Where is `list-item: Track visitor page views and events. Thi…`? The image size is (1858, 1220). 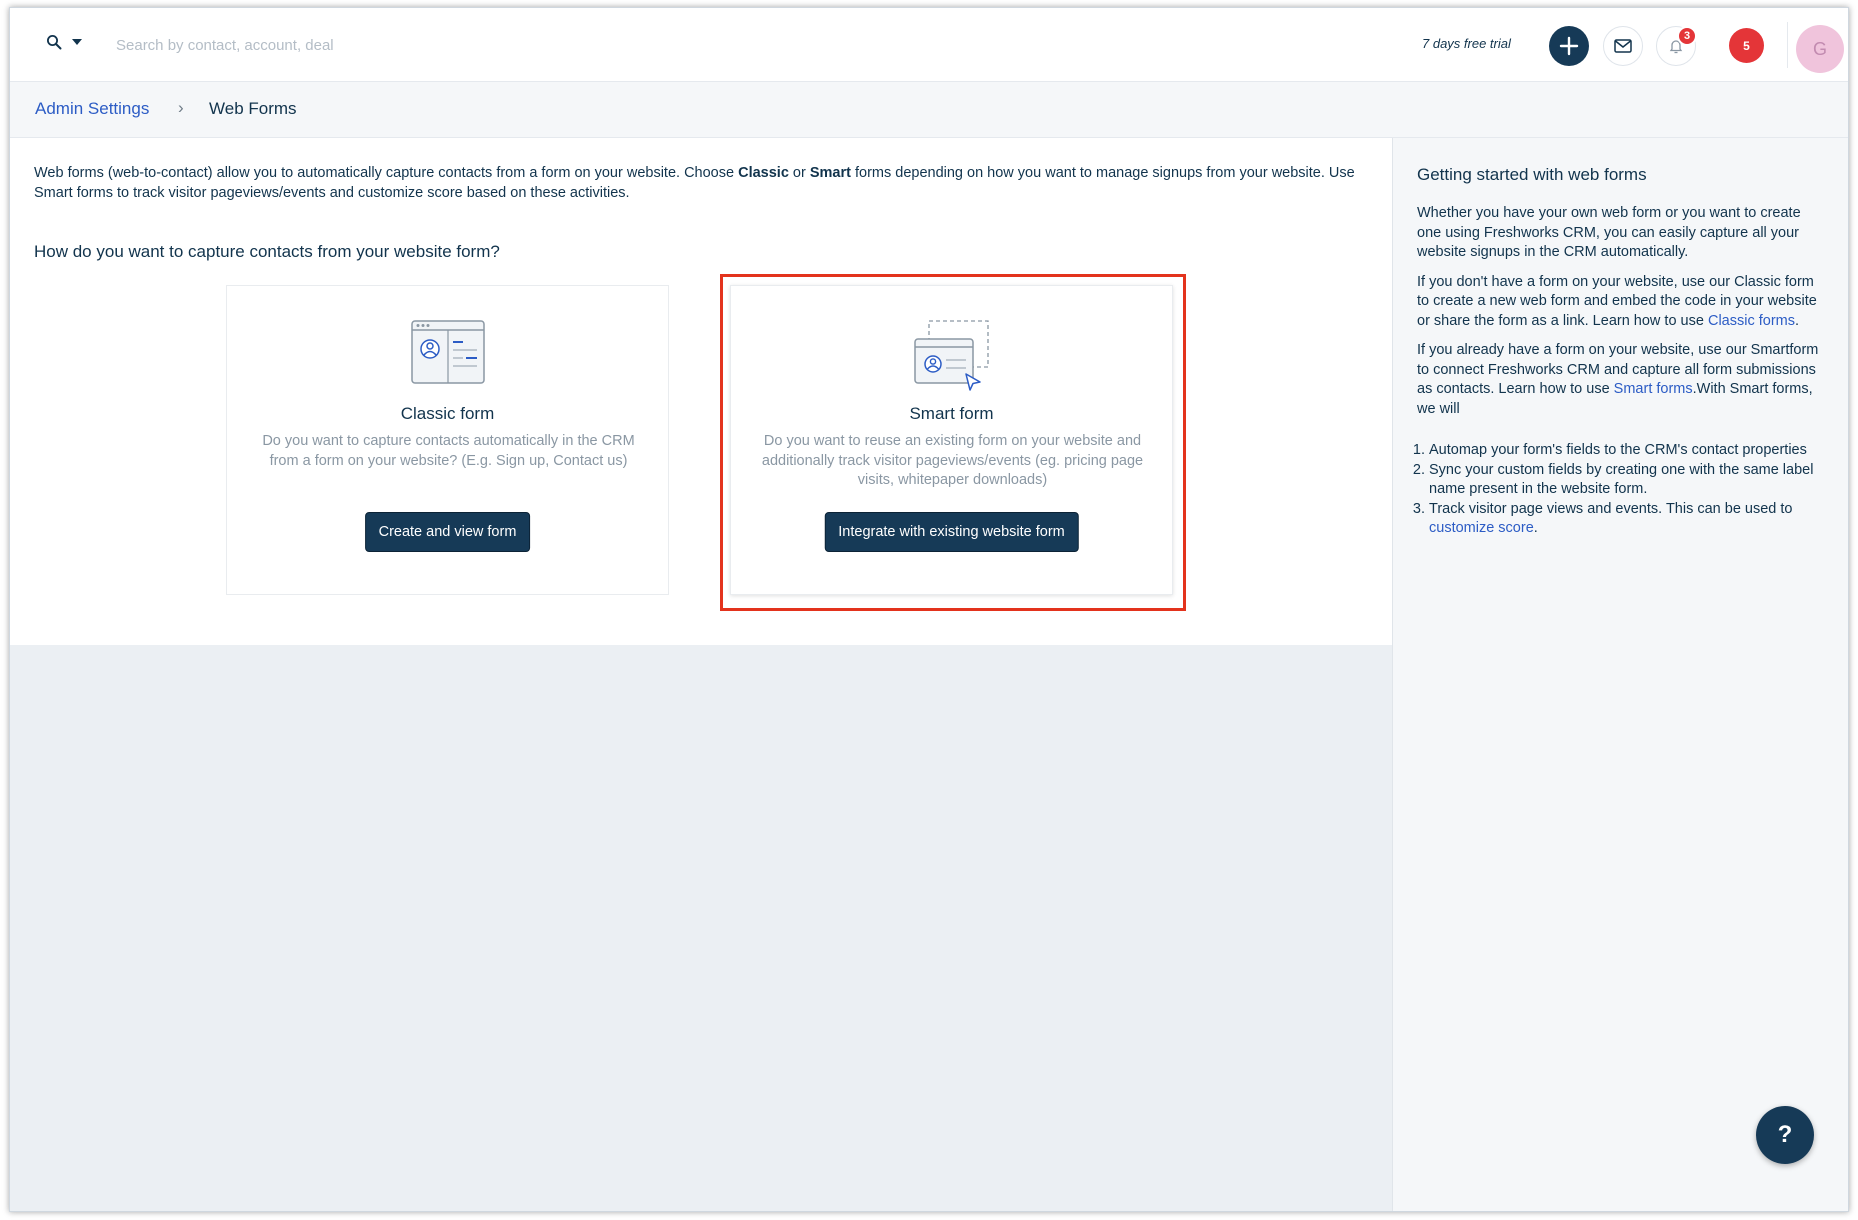 list-item: Track visitor page views and events. Thi… is located at coordinates (1628, 519).